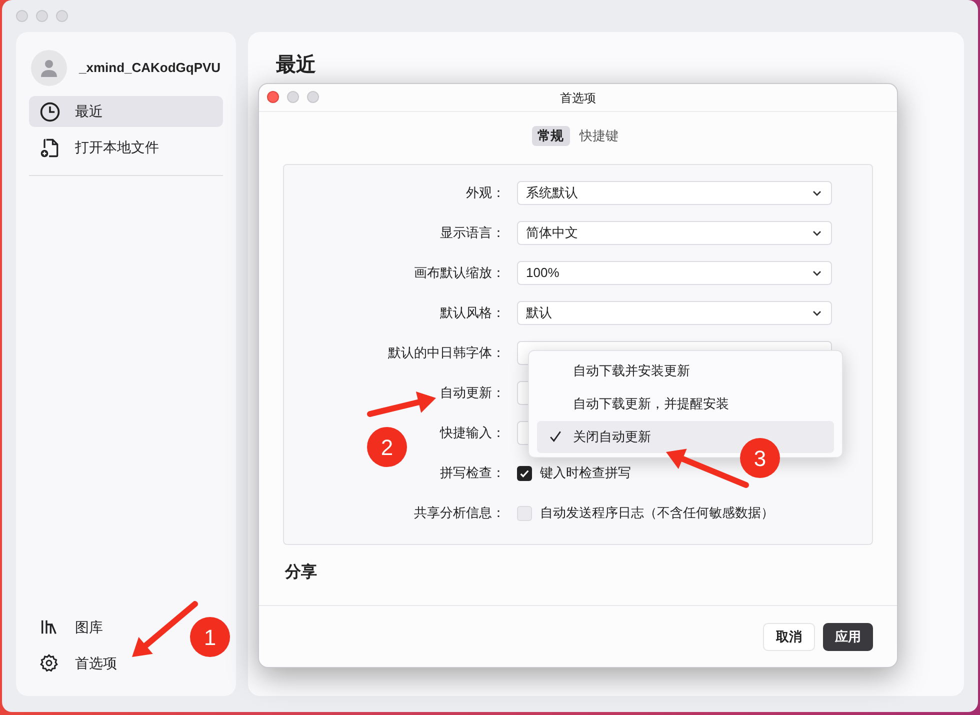  What do you see at coordinates (472, 233) in the screenshot?
I see `setting-label: 显示语言：` at bounding box center [472, 233].